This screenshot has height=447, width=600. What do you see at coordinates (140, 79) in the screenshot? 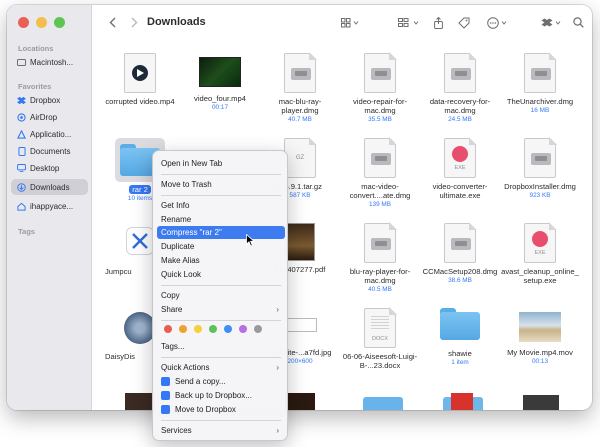
I see `file-item: corrupted video.mp4` at bounding box center [140, 79].